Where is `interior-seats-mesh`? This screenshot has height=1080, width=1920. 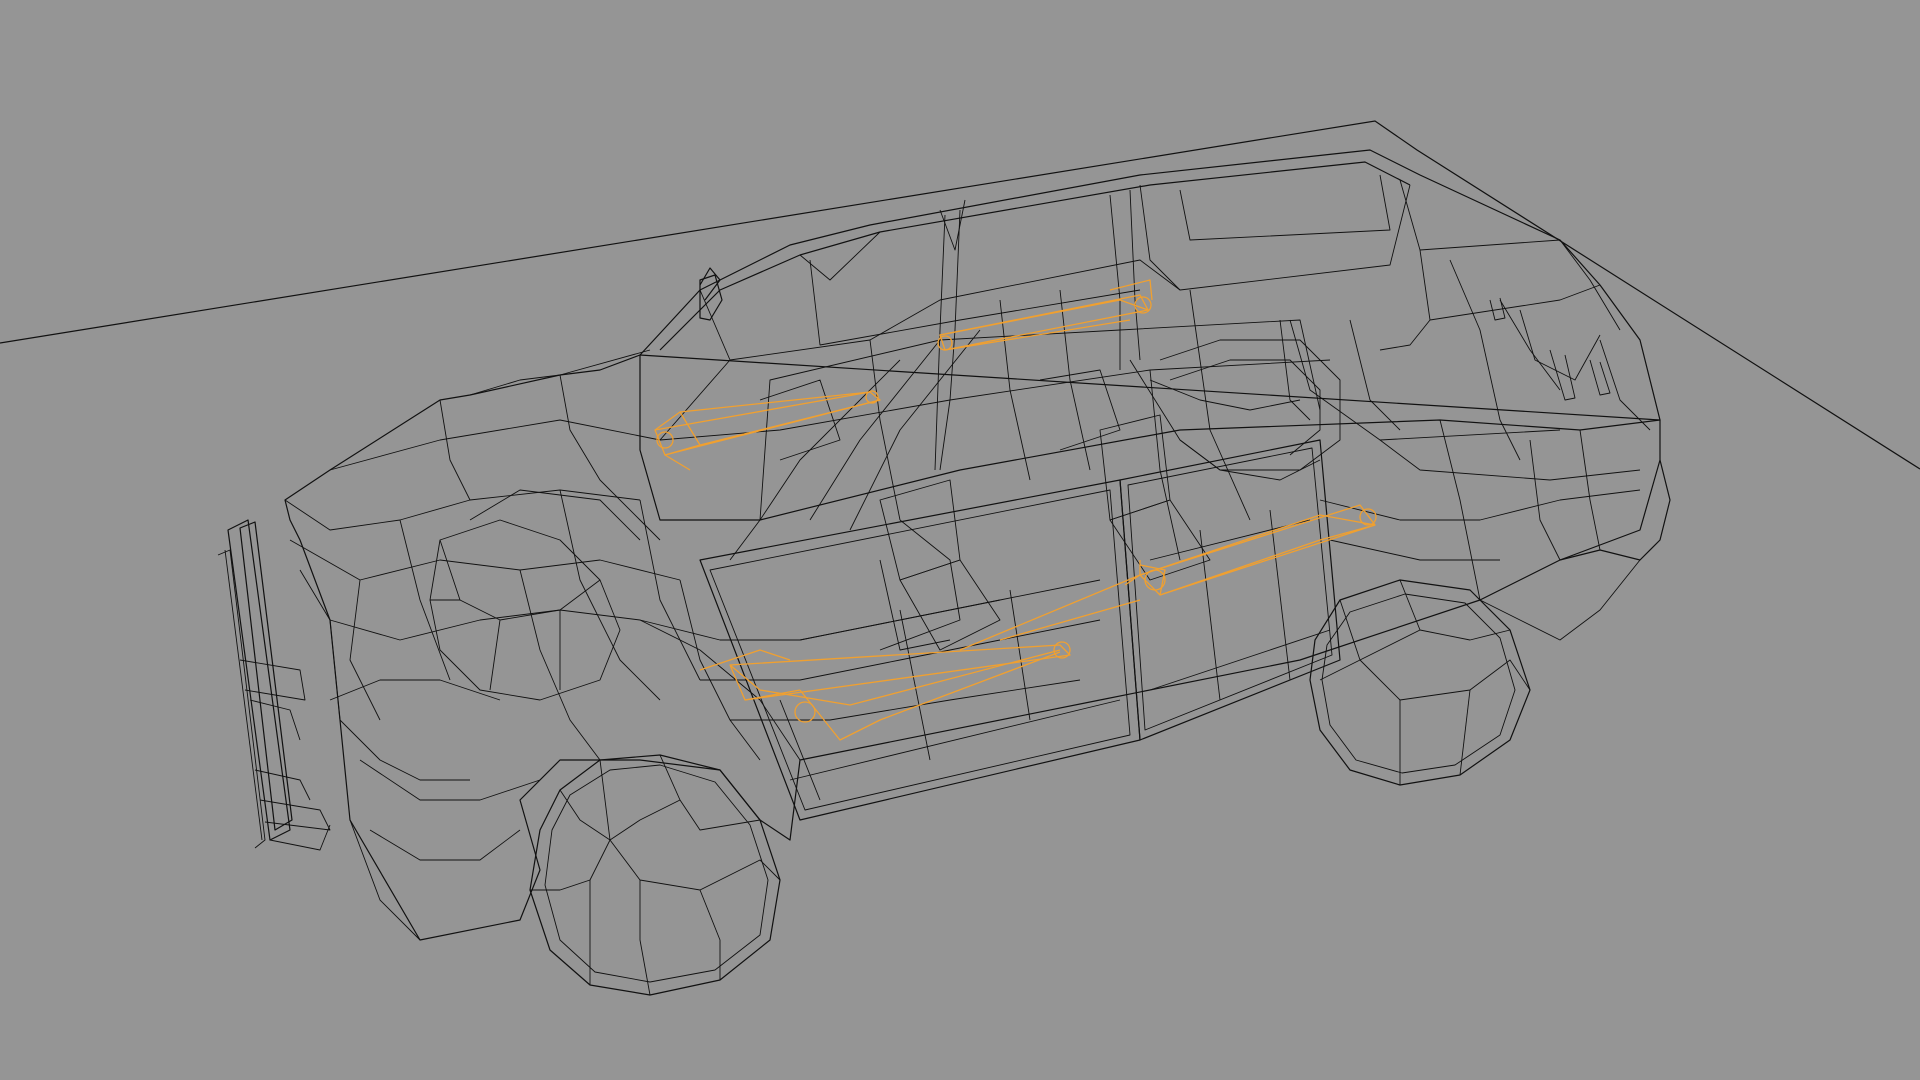
interior-seats-mesh is located at coordinates (1050, 495).